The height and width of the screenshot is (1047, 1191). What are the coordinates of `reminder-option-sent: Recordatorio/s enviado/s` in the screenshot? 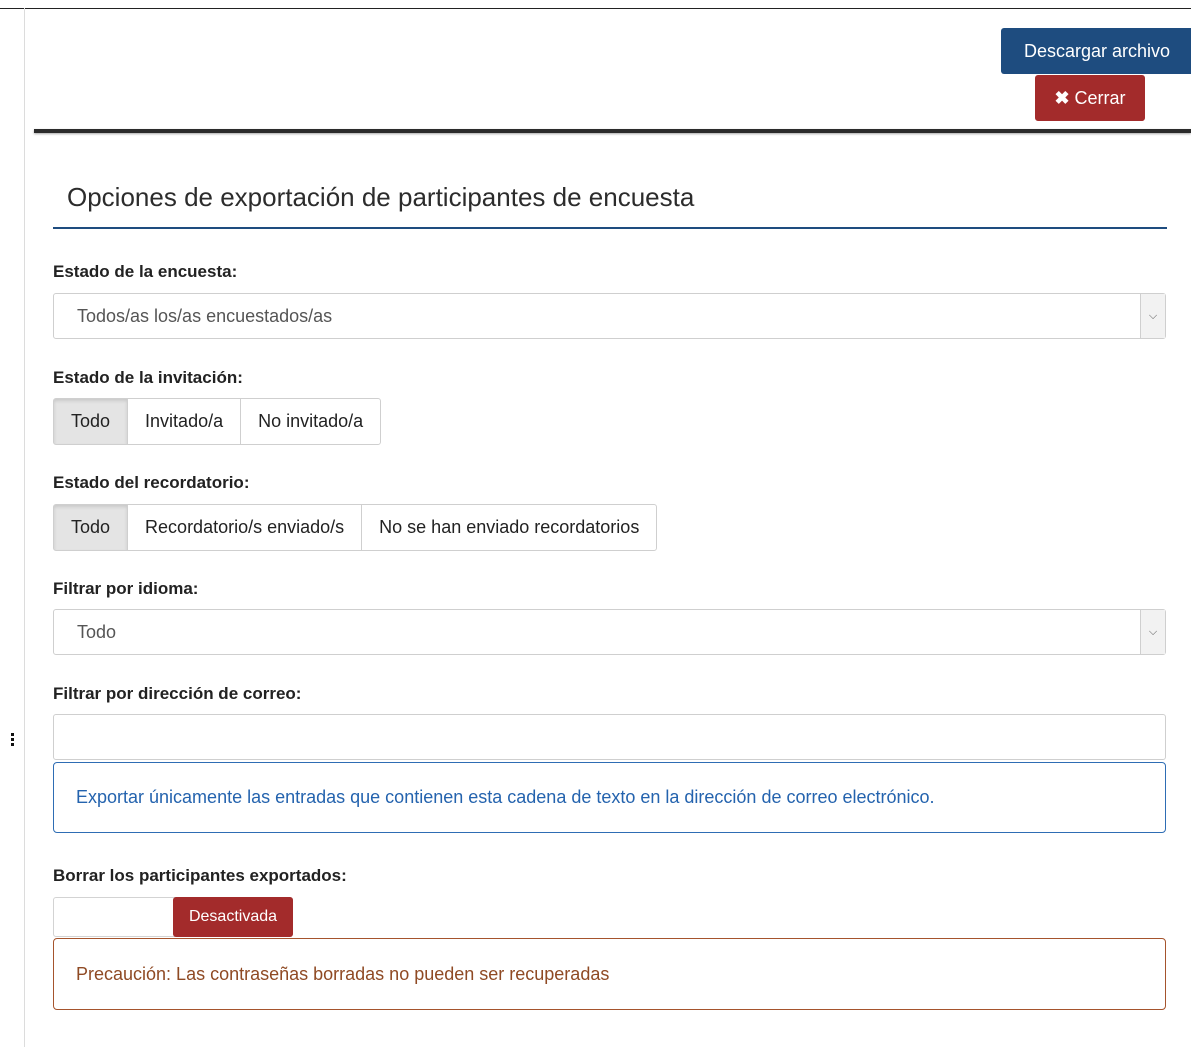 It's located at (245, 527).